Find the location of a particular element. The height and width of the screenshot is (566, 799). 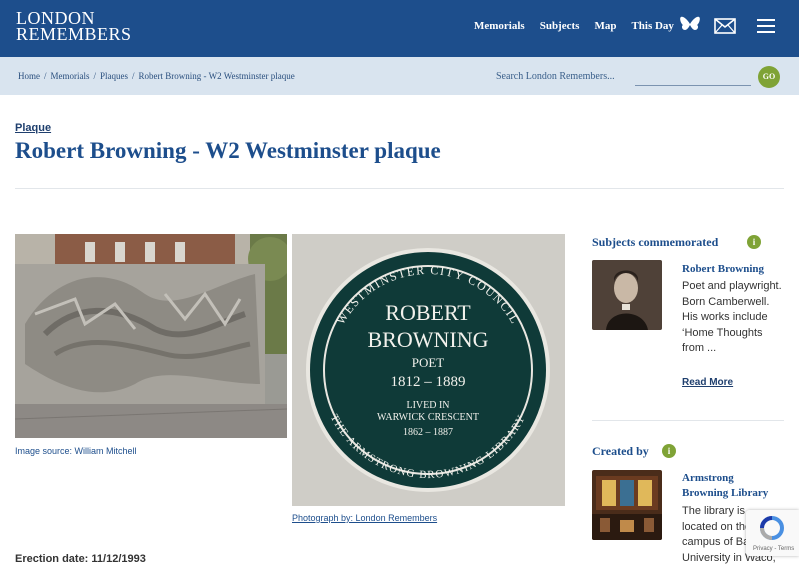

subject-name: Robert Browning is located at coordinates (732, 269).